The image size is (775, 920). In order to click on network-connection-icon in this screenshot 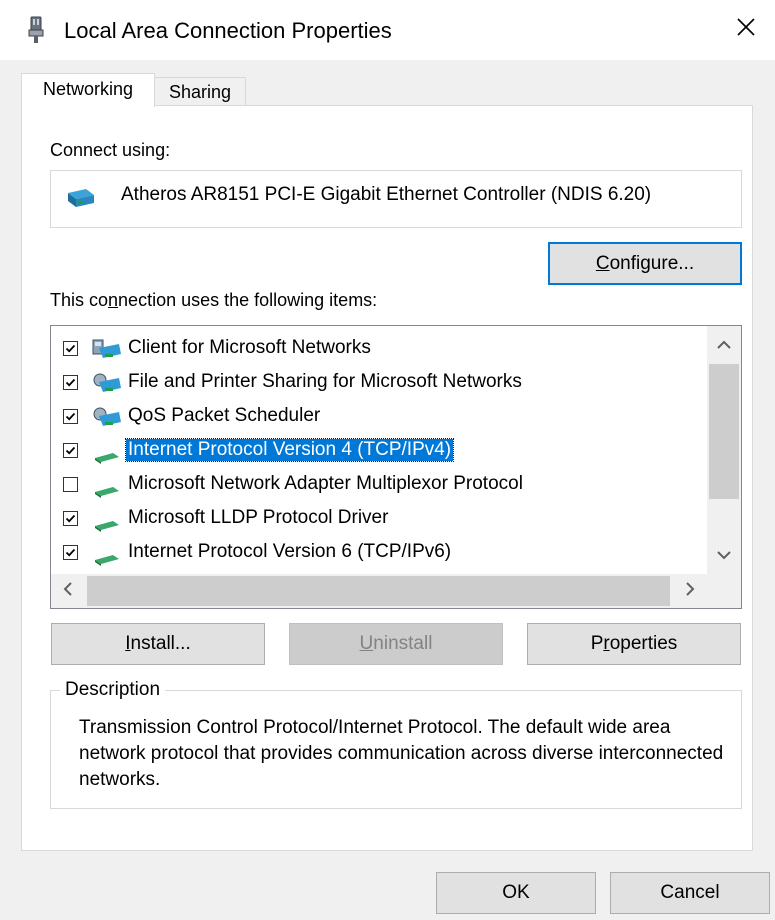, I will do `click(36, 30)`.